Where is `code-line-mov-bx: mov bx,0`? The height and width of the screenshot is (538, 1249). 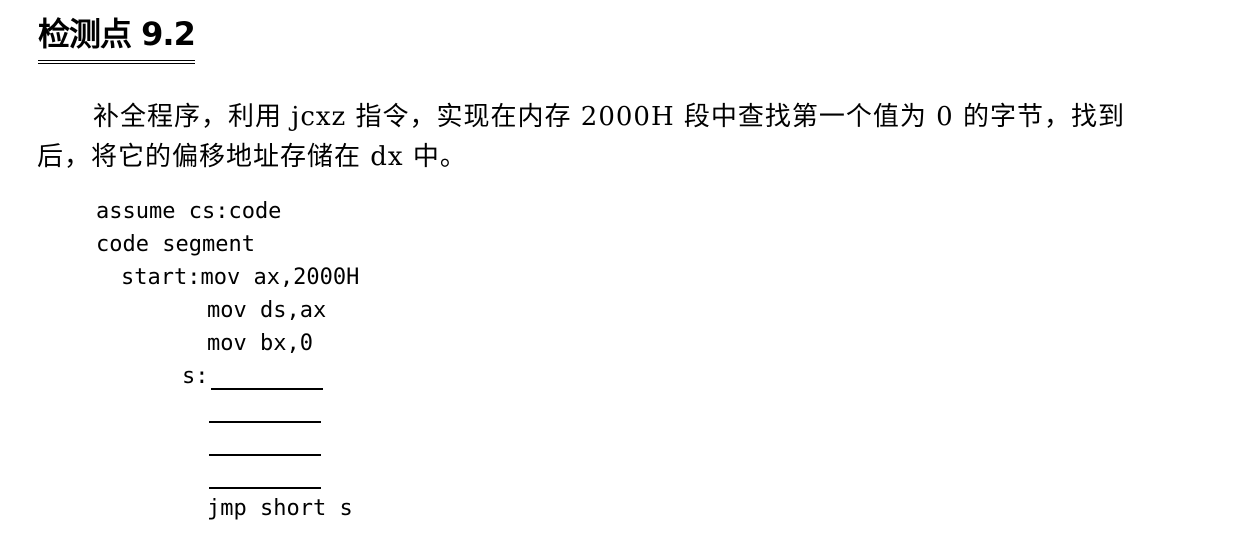
code-line-mov-bx: mov bx,0 is located at coordinates (260, 343).